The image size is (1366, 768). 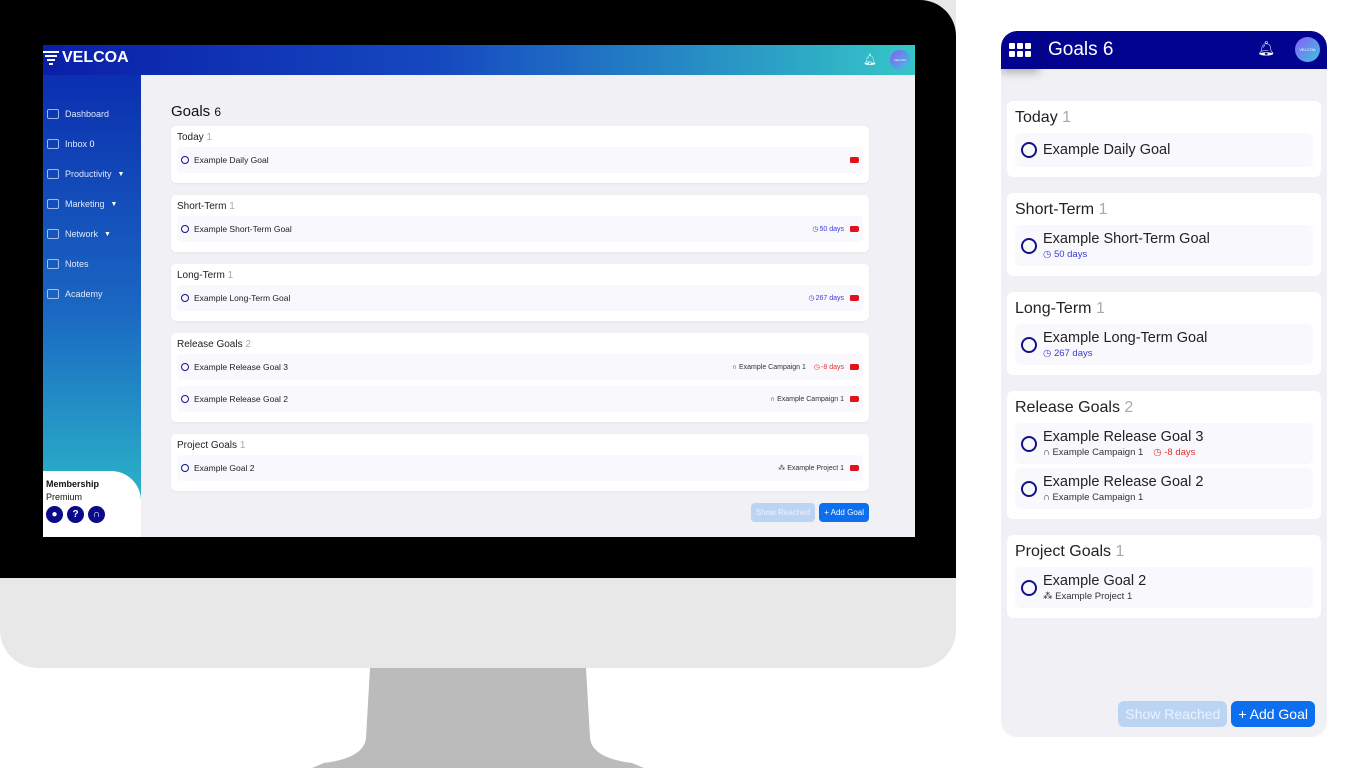 I want to click on section-title: Release Goals, so click(x=1067, y=407).